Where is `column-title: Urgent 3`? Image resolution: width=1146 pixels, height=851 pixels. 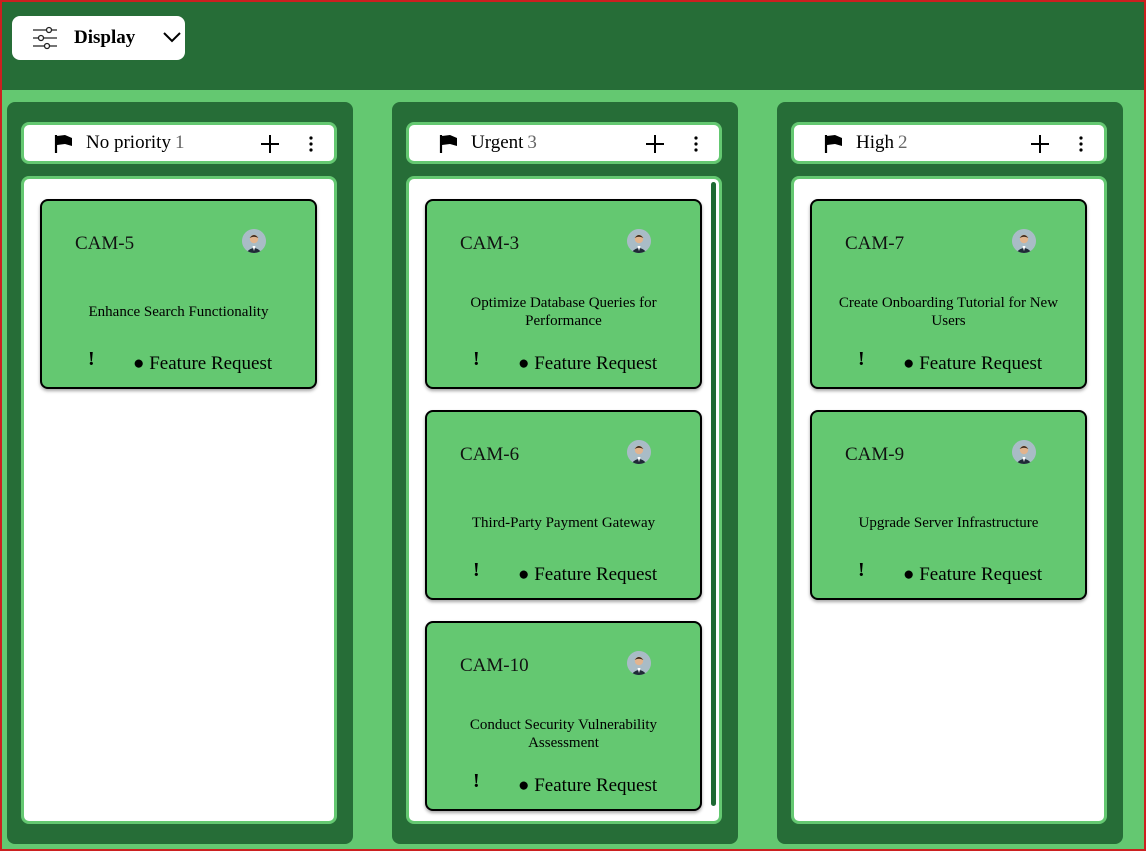 column-title: Urgent 3 is located at coordinates (504, 143).